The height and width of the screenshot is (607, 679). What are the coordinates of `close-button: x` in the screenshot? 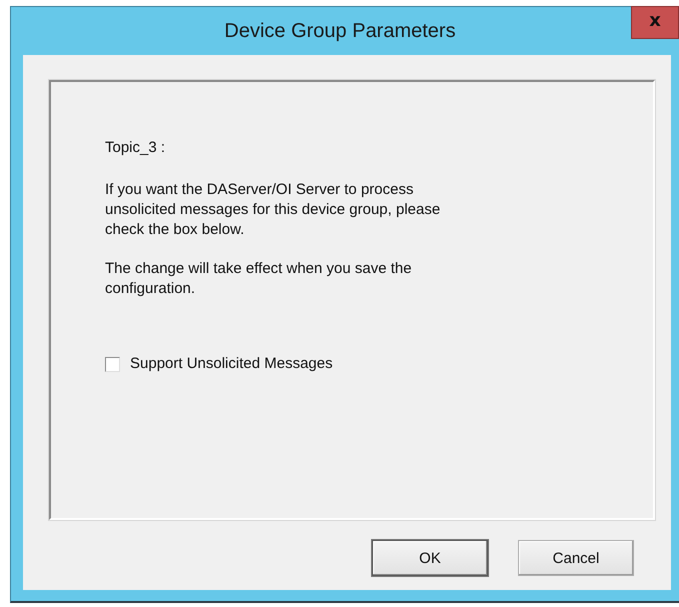 It's located at (655, 22).